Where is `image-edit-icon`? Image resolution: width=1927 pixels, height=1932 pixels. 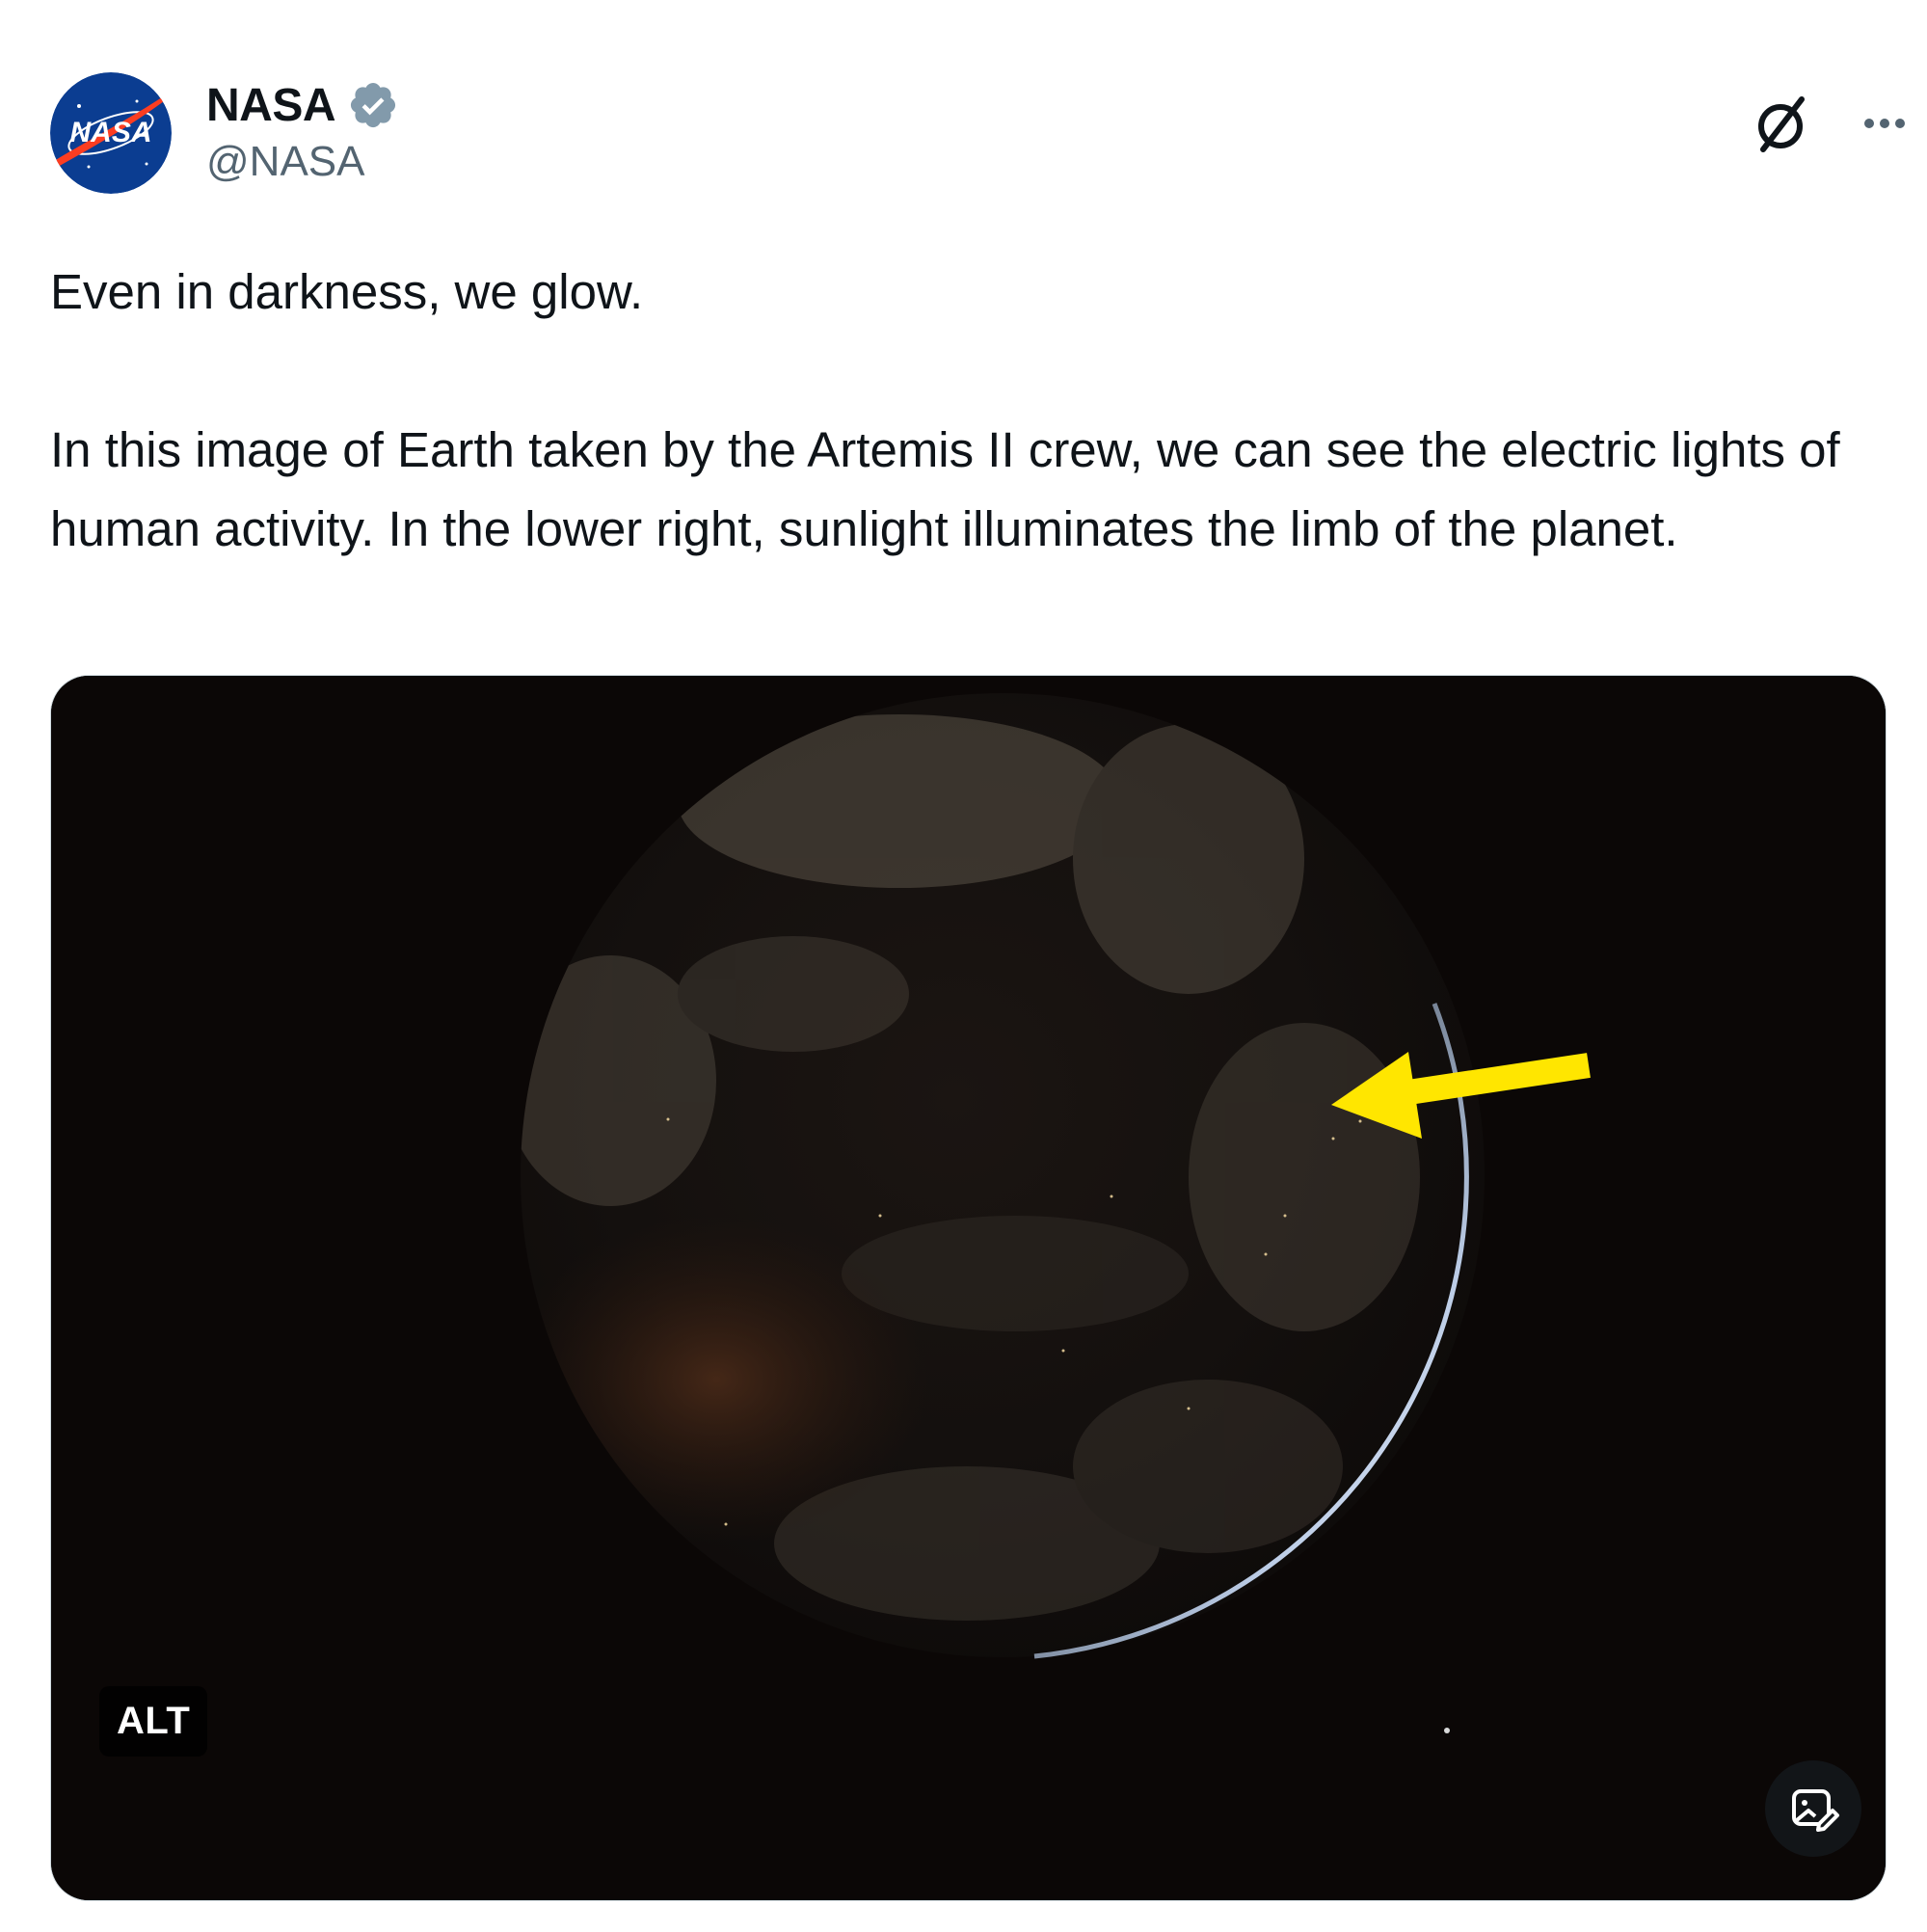
image-edit-icon is located at coordinates (1813, 1809).